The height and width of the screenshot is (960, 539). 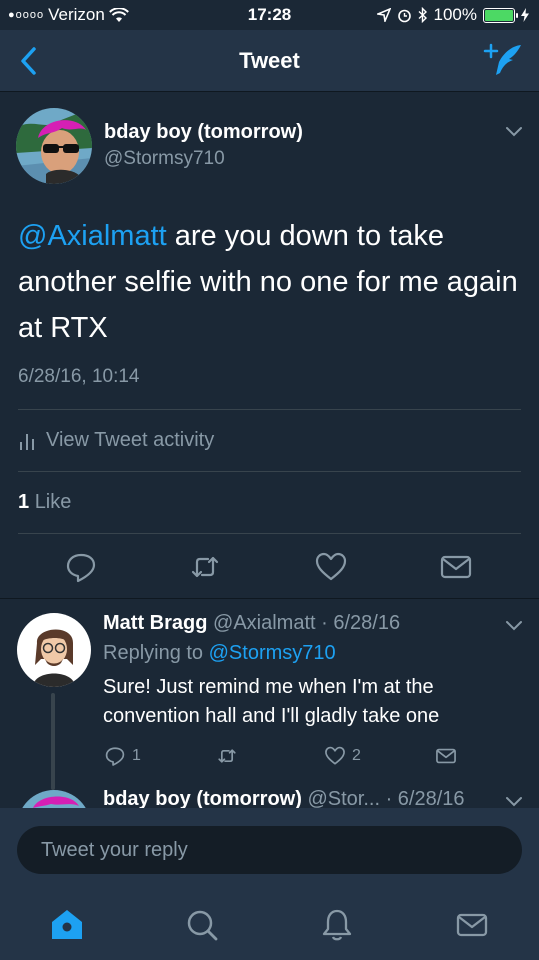 What do you see at coordinates (422, 15) in the screenshot?
I see `bluetooth-icon` at bounding box center [422, 15].